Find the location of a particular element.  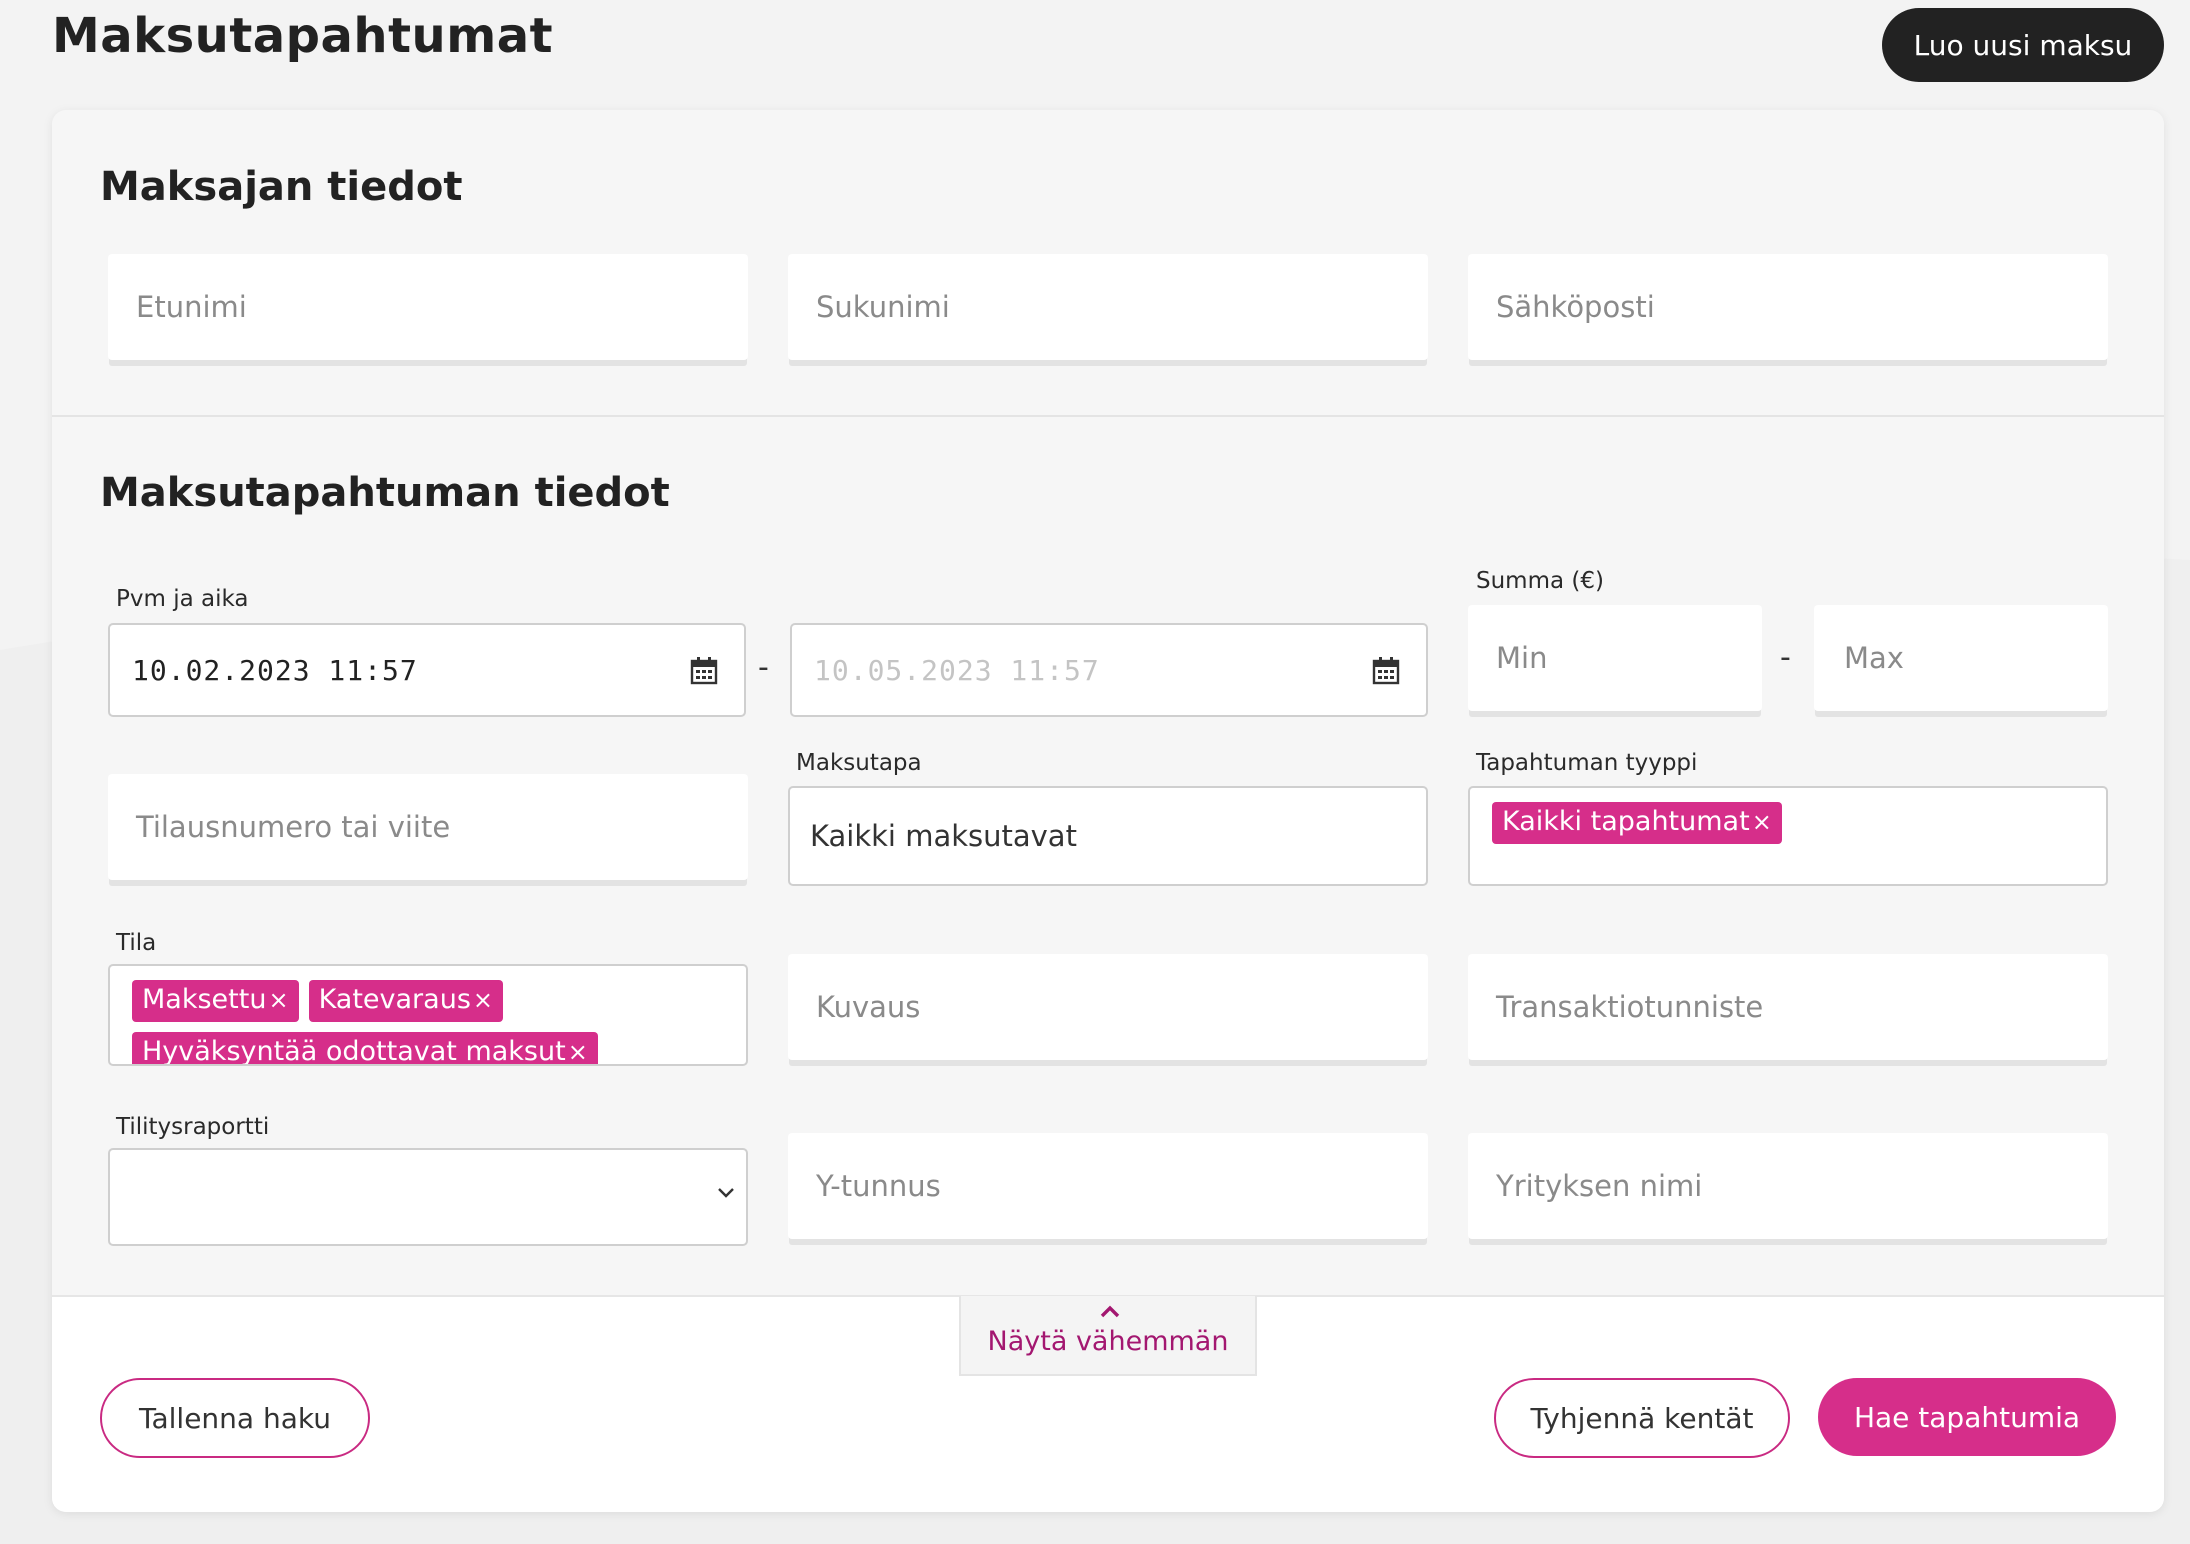

status-chip-pending-approval: Hyväksyntää odottavat maksut× is located at coordinates (365, 1048).